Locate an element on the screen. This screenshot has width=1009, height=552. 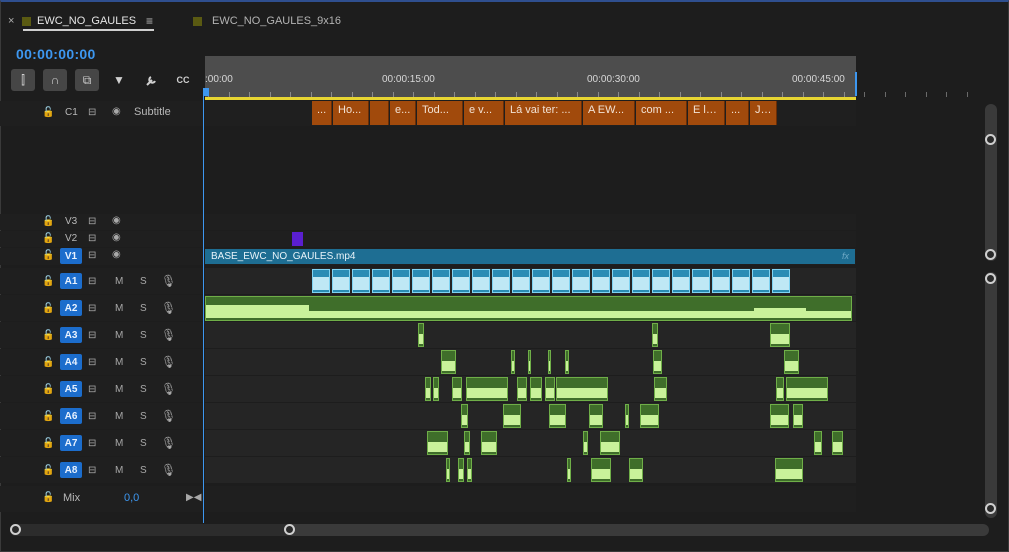
track-target-a5: A5 is located at coordinates (71, 389).